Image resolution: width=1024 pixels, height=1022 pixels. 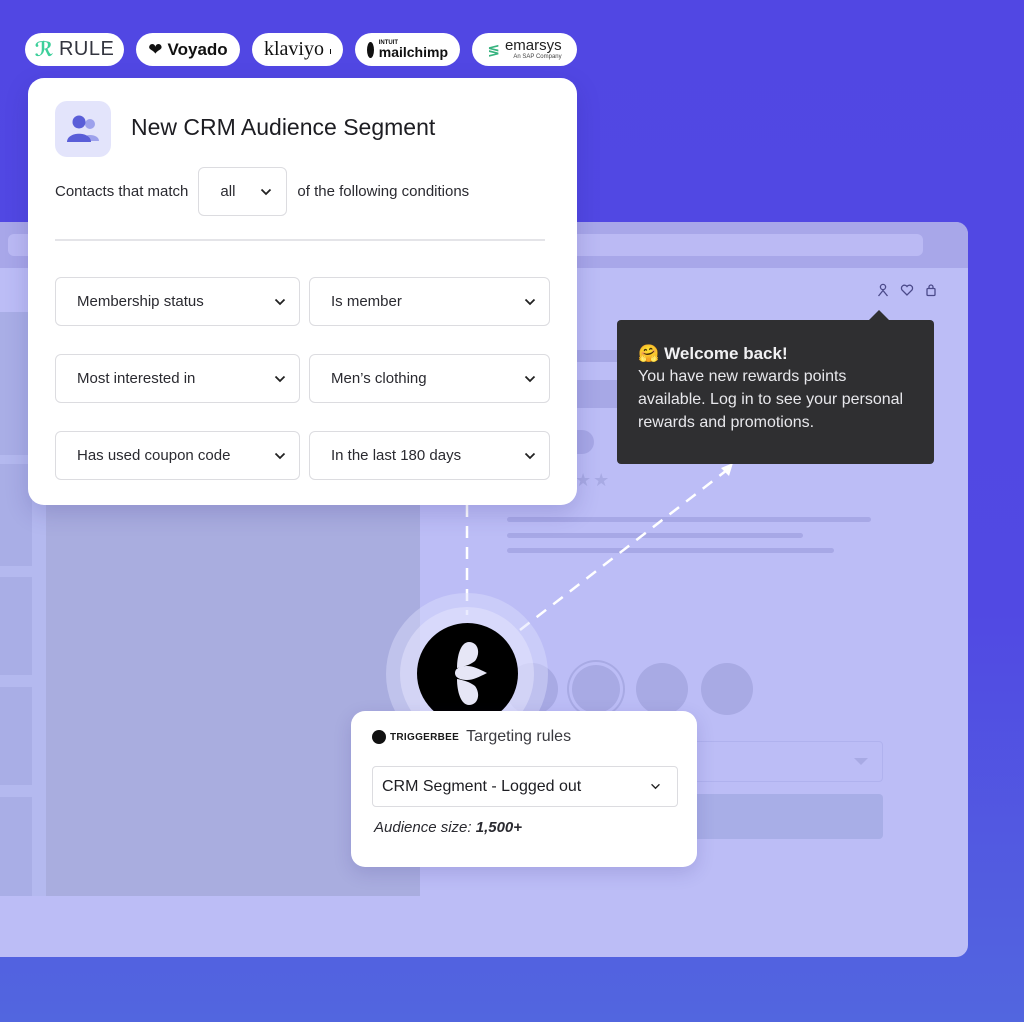 I want to click on condition-value-select: Is member, so click(x=429, y=301).